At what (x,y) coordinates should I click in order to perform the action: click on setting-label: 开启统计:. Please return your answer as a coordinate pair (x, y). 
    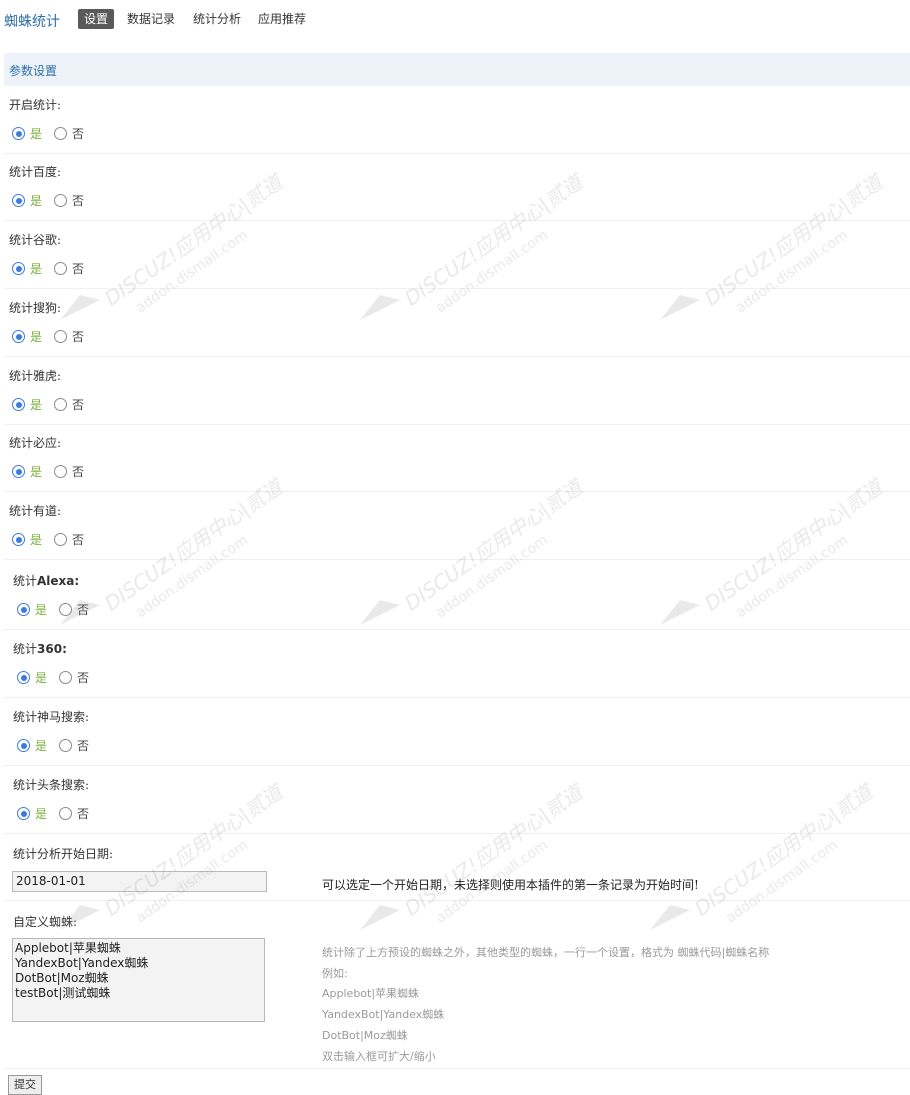
    Looking at the image, I should click on (35, 105).